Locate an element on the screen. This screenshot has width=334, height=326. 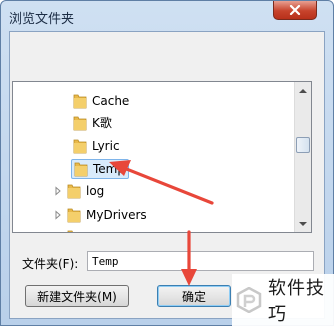
tree-item-label: K歌 is located at coordinates (102, 123).